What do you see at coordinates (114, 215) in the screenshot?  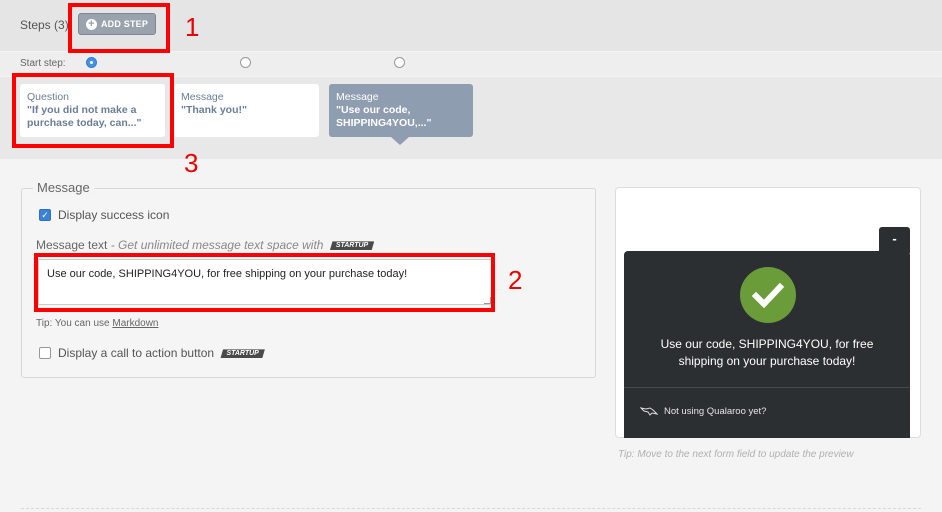 I see `success-icon-label: Display success icon` at bounding box center [114, 215].